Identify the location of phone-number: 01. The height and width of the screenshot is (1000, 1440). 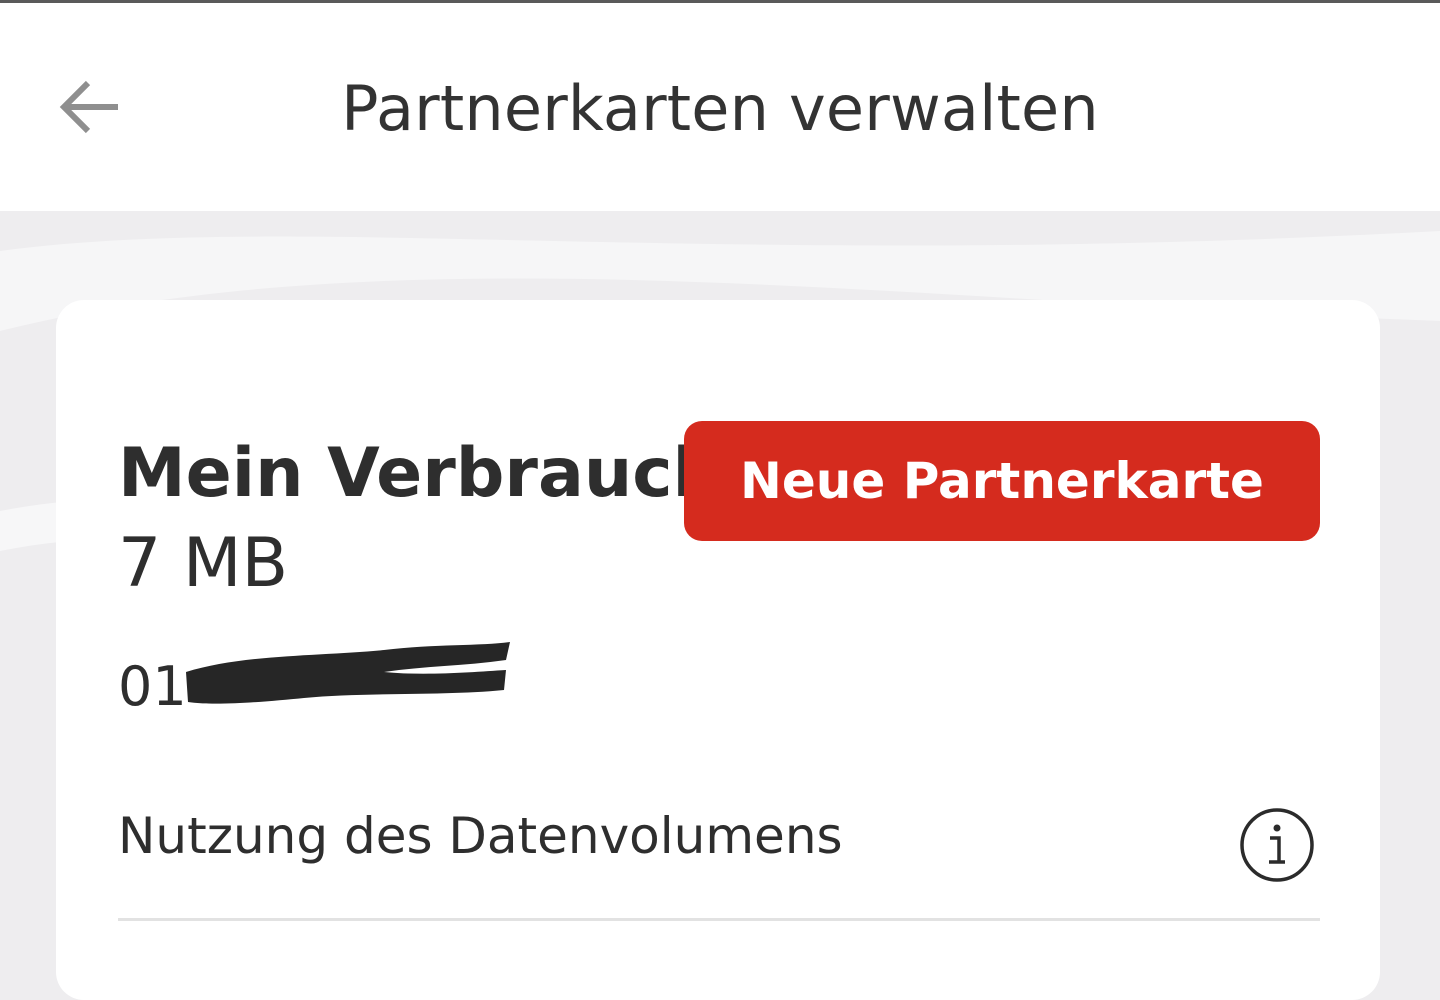
(152, 686).